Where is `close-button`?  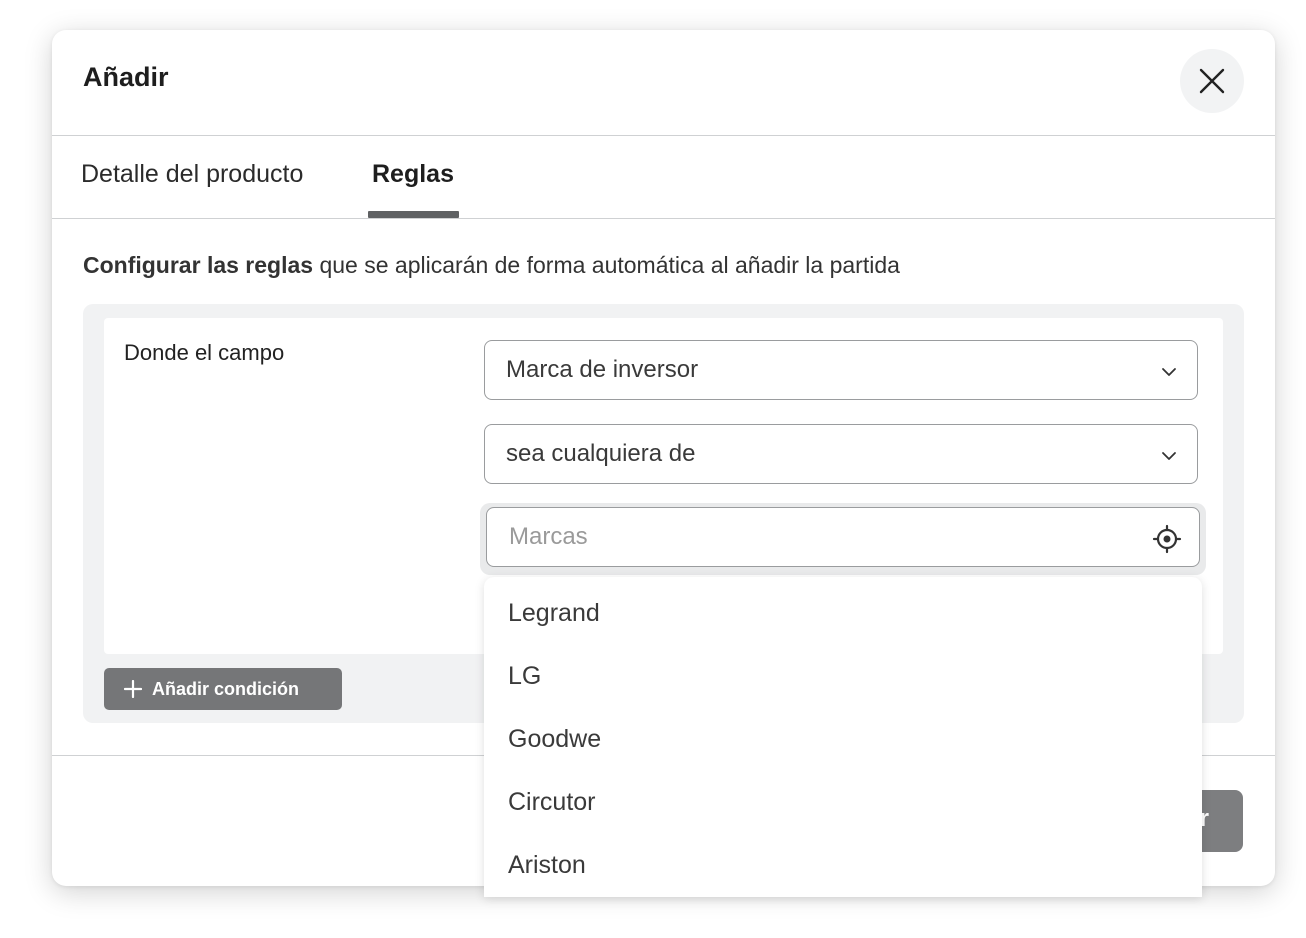 close-button is located at coordinates (1212, 81).